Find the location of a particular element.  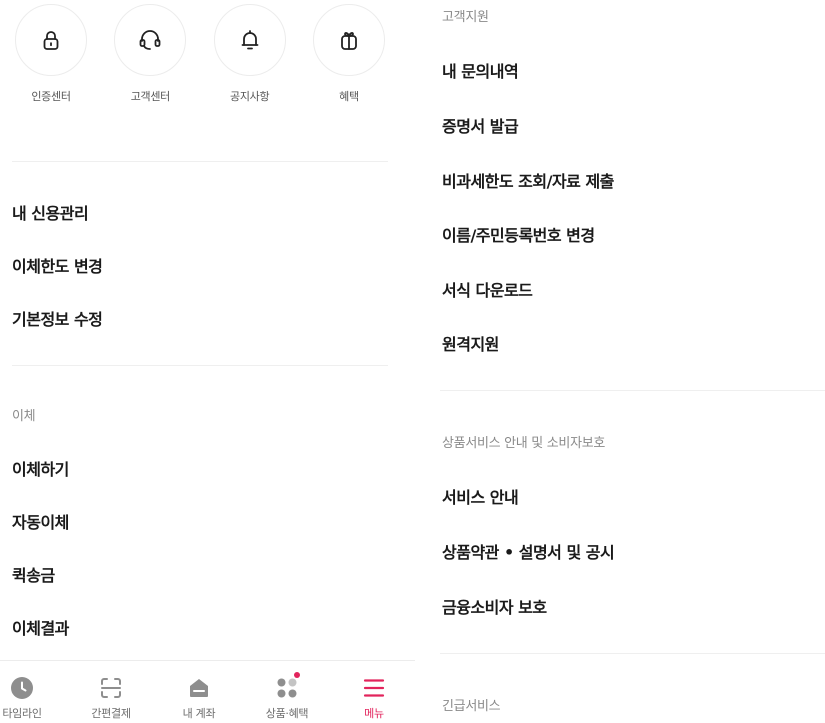

menu-certificate-issue: 증명서 발급 is located at coordinates (480, 125).